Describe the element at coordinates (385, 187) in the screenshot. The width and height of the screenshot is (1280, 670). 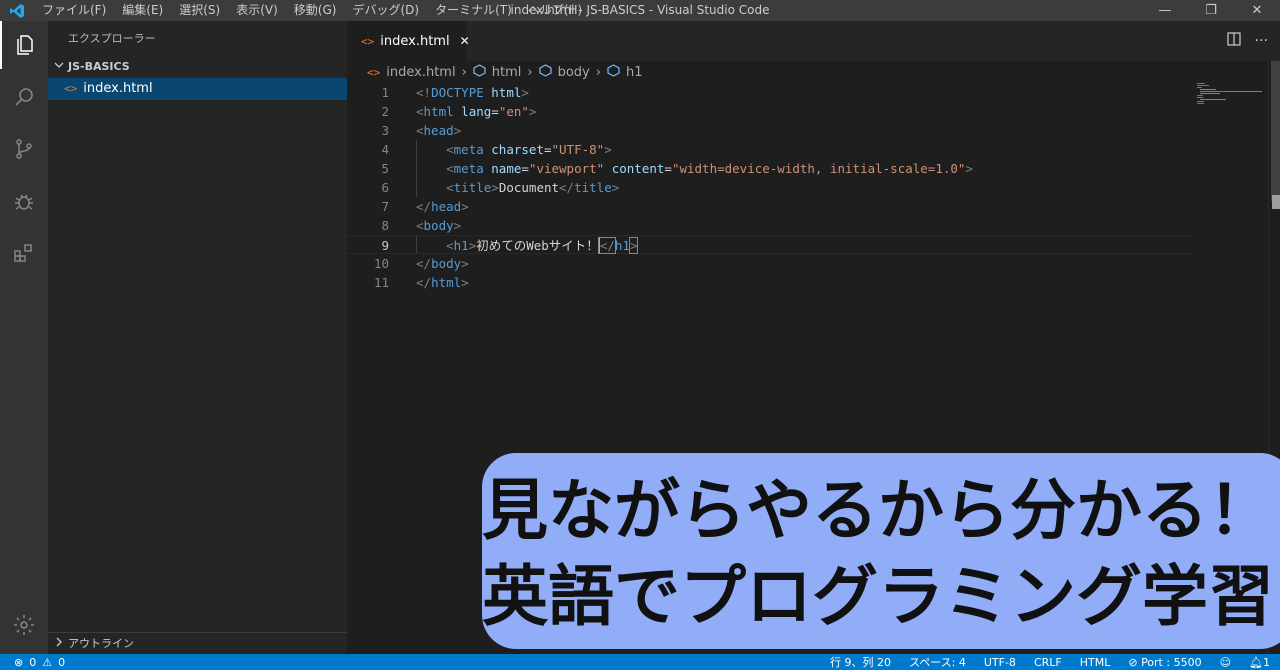
I see `line-number: 6` at that location.